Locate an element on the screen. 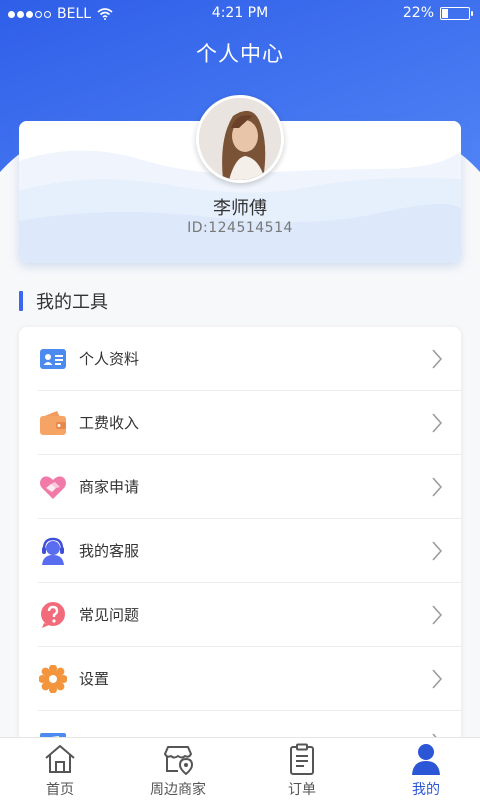 The width and height of the screenshot is (480, 800). tool-item-income: 工费收入 is located at coordinates (240, 423).